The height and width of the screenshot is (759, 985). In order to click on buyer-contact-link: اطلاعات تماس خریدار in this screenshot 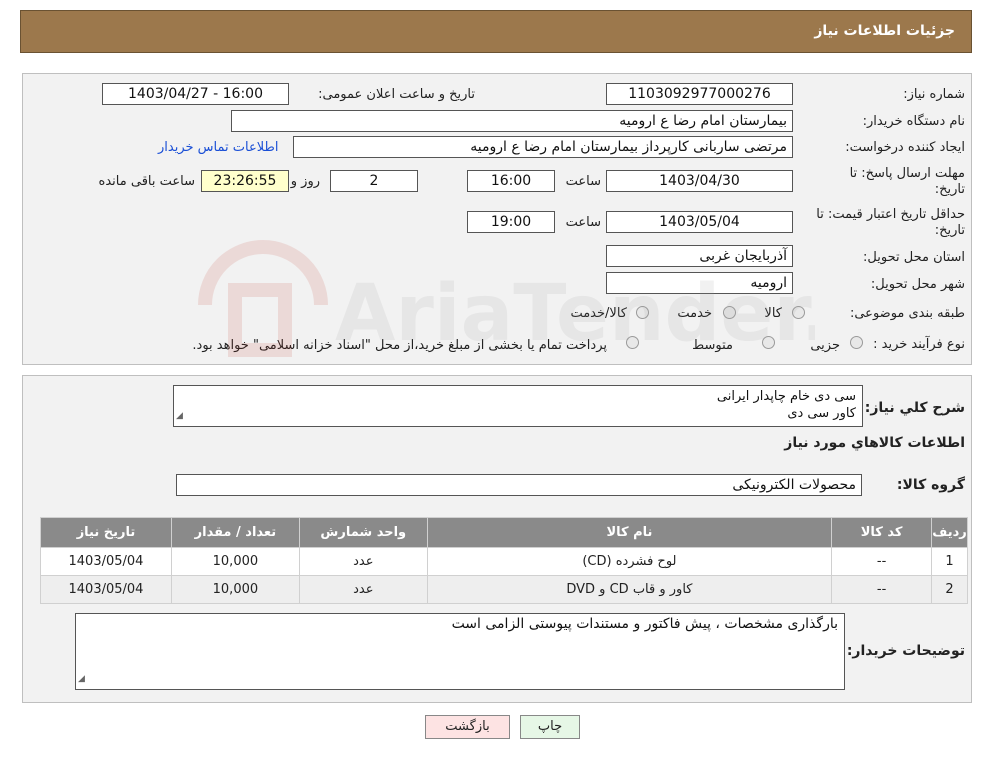, I will do `click(218, 147)`.